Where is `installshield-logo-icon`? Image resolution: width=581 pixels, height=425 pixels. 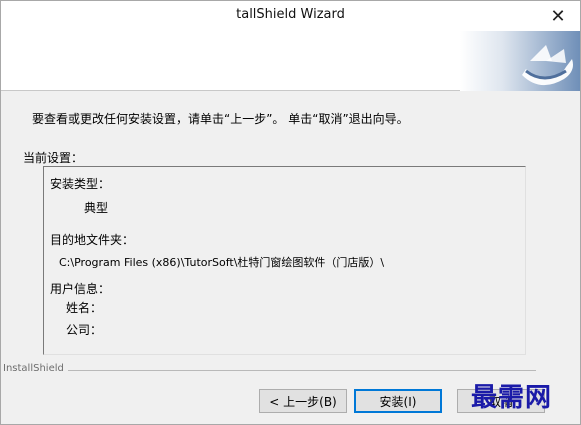
installshield-logo-icon is located at coordinates (520, 61).